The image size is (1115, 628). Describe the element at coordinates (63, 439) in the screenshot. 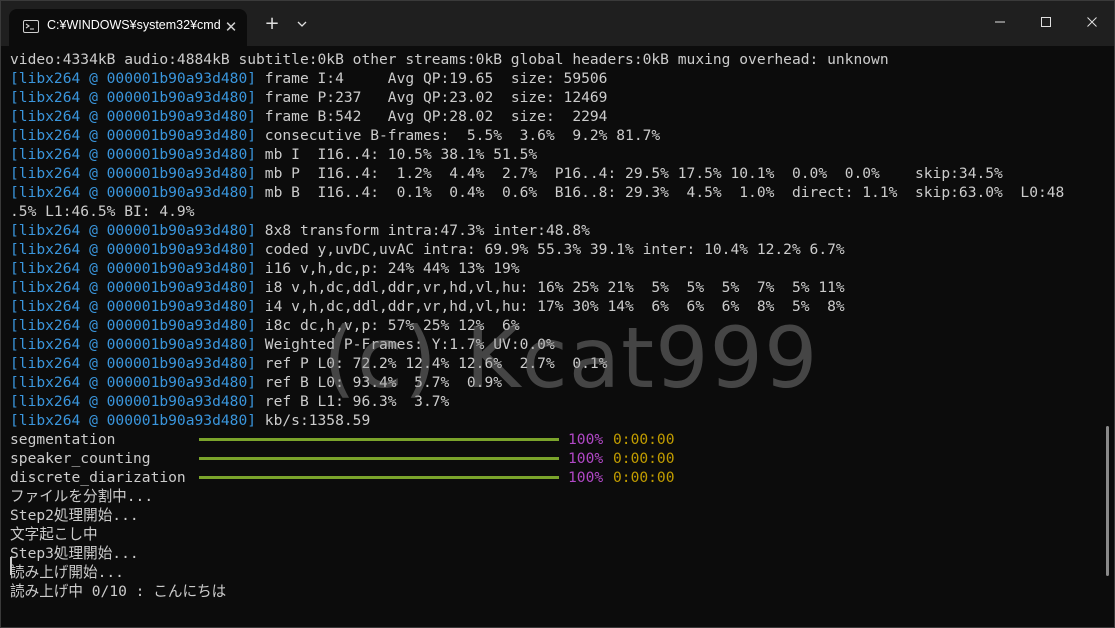

I see `progress-label: segmentation` at that location.